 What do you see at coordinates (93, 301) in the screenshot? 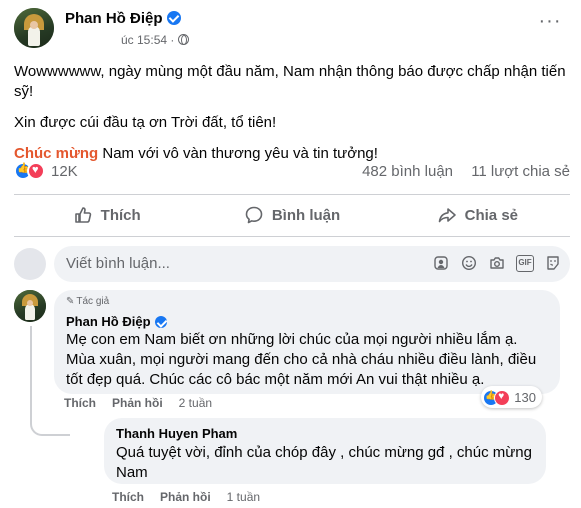
I see `author-tag-label: Tác giả` at bounding box center [93, 301].